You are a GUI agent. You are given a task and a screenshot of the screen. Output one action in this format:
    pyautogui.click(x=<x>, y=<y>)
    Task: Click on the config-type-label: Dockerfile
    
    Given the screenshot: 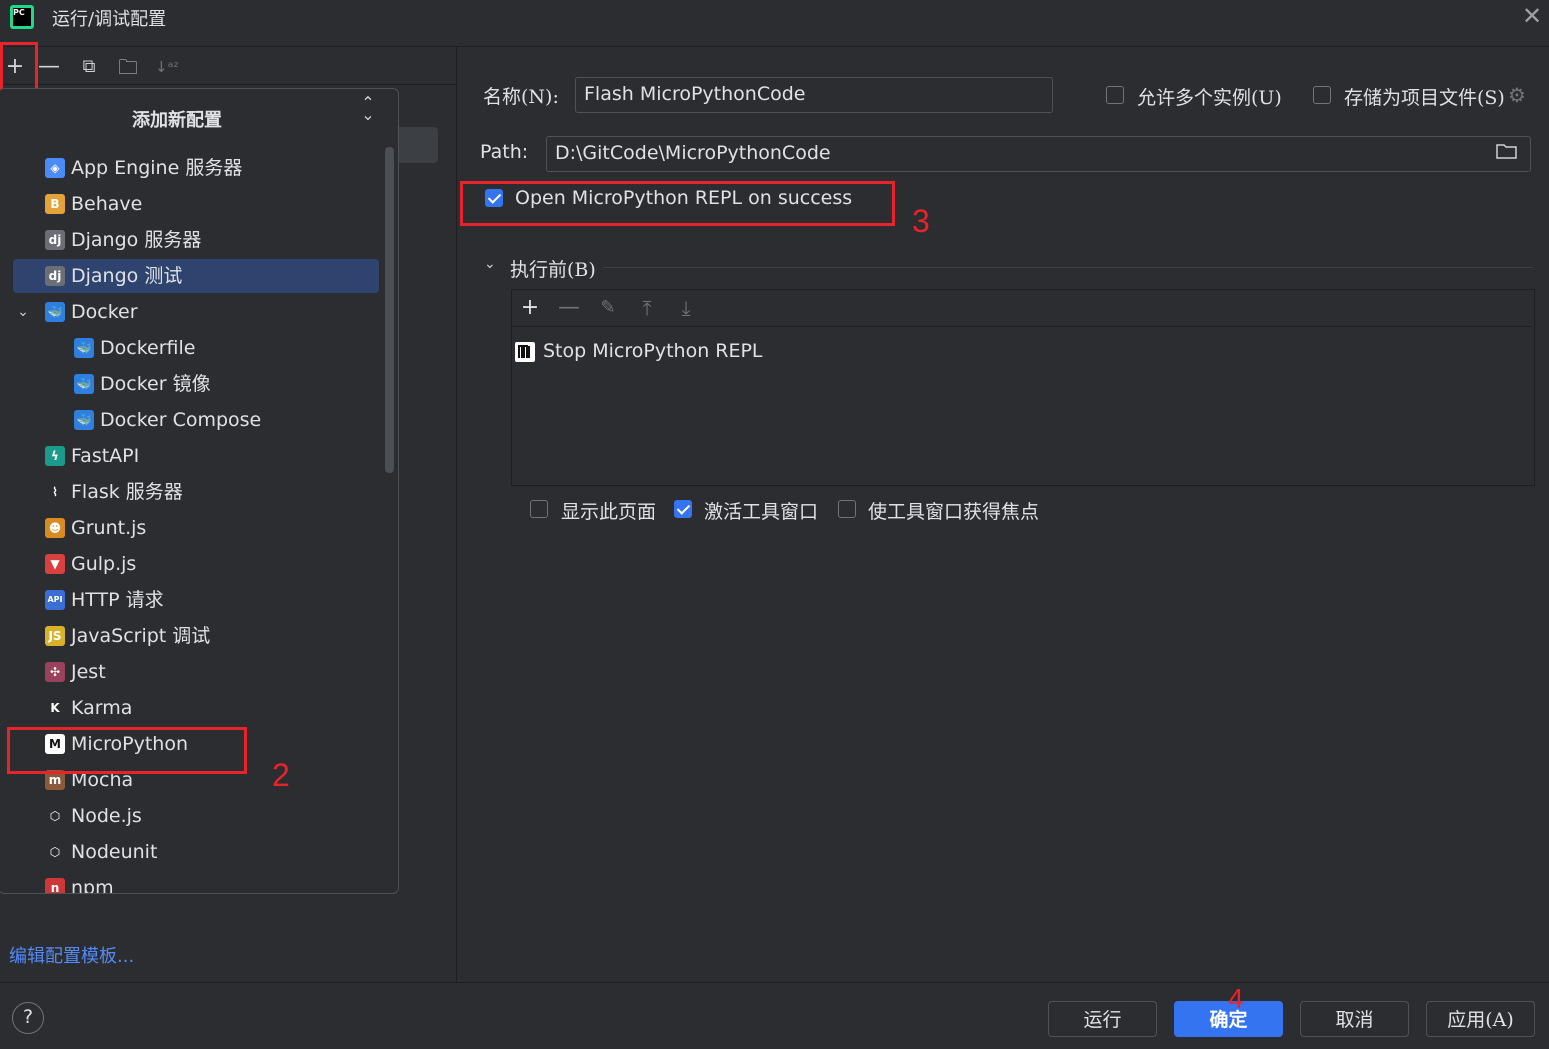 What is the action you would take?
    pyautogui.click(x=148, y=348)
    